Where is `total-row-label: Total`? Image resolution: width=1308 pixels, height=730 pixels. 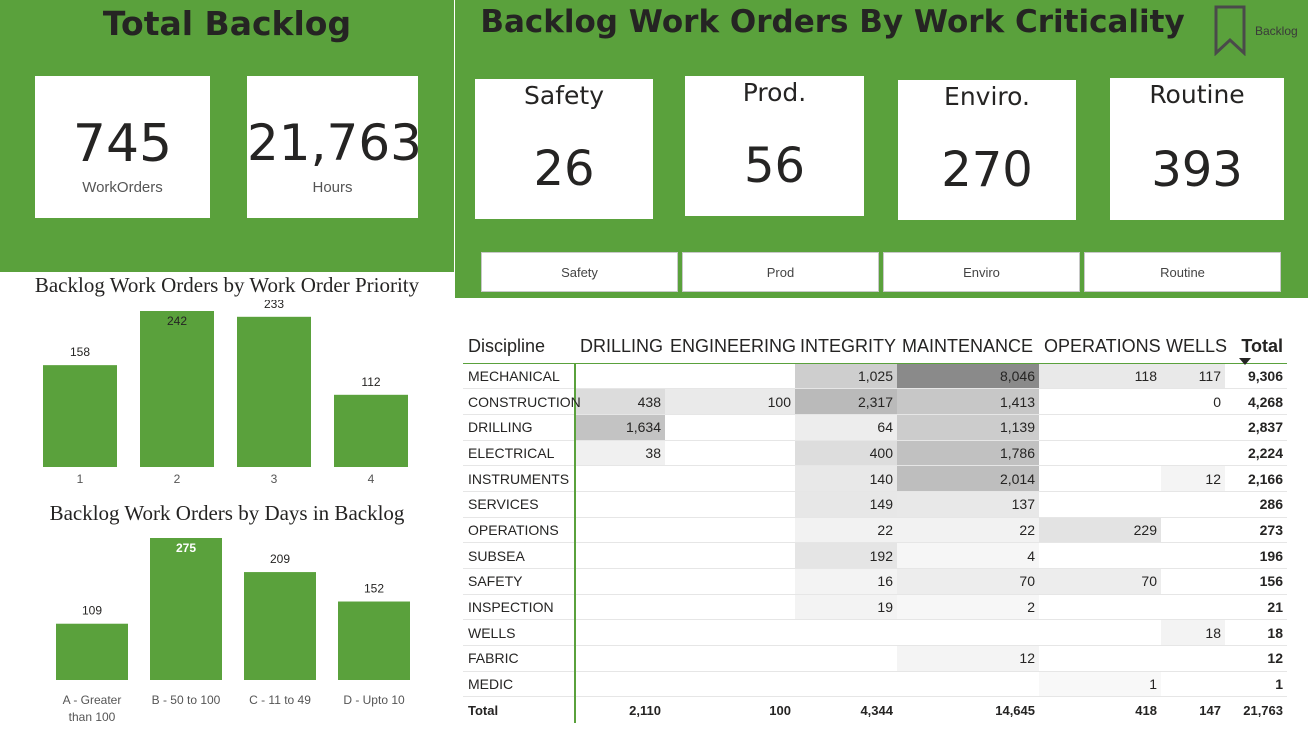 total-row-label: Total is located at coordinates (519, 709).